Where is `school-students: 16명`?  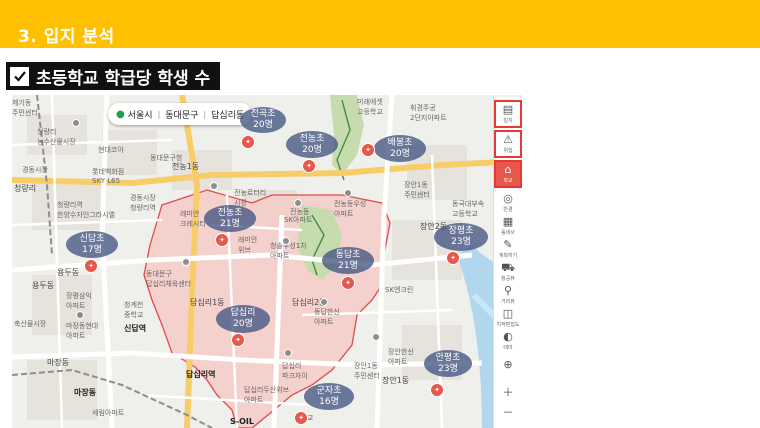 school-students: 16명 is located at coordinates (329, 401).